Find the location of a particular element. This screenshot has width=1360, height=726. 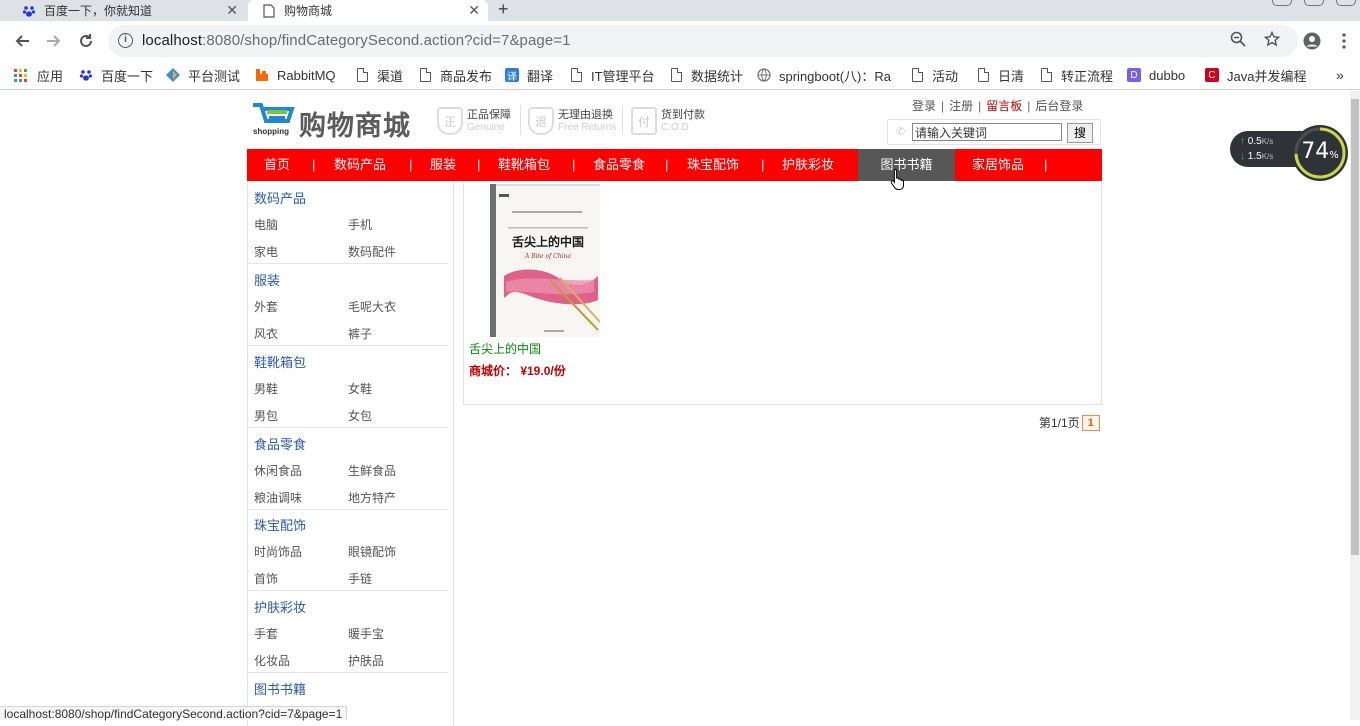

subcategory-link: 手链 is located at coordinates (360, 578).